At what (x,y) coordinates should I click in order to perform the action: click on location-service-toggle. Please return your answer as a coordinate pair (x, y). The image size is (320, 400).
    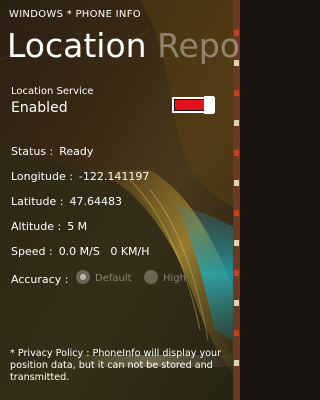
    Looking at the image, I should click on (193, 105).